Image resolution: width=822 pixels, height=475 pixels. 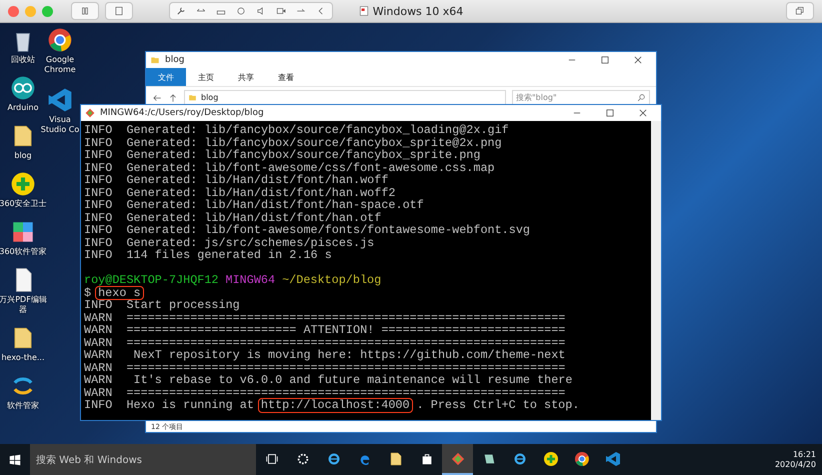 What do you see at coordinates (656, 270) in the screenshot?
I see `scrollbar` at bounding box center [656, 270].